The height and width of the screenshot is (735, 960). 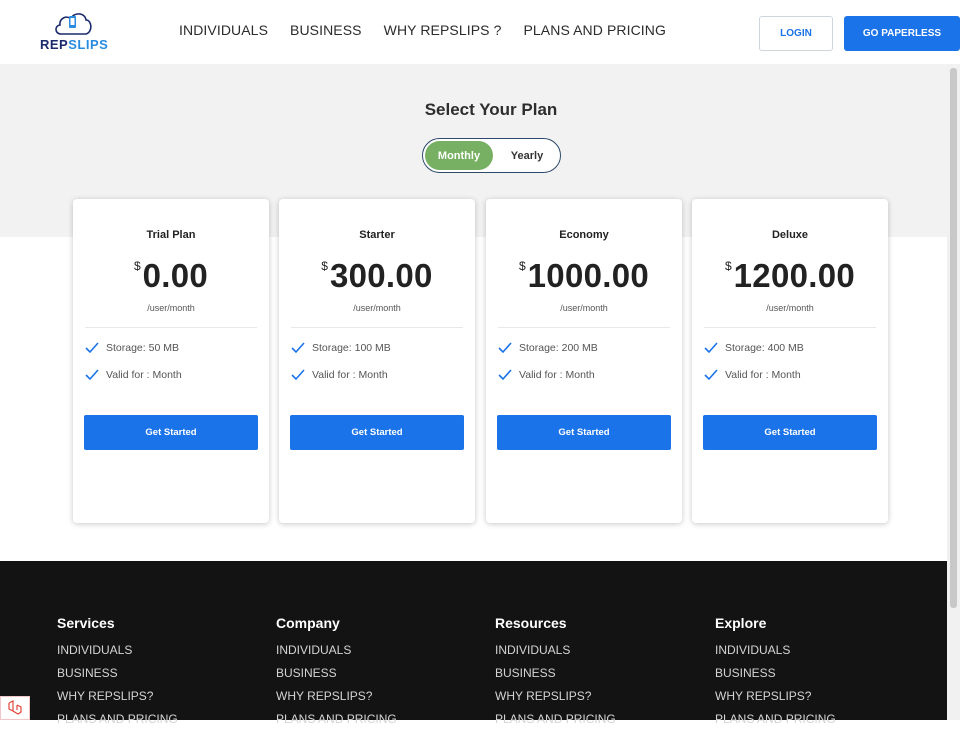 I want to click on feature-item: Storage: 400 MB, so click(x=754, y=348).